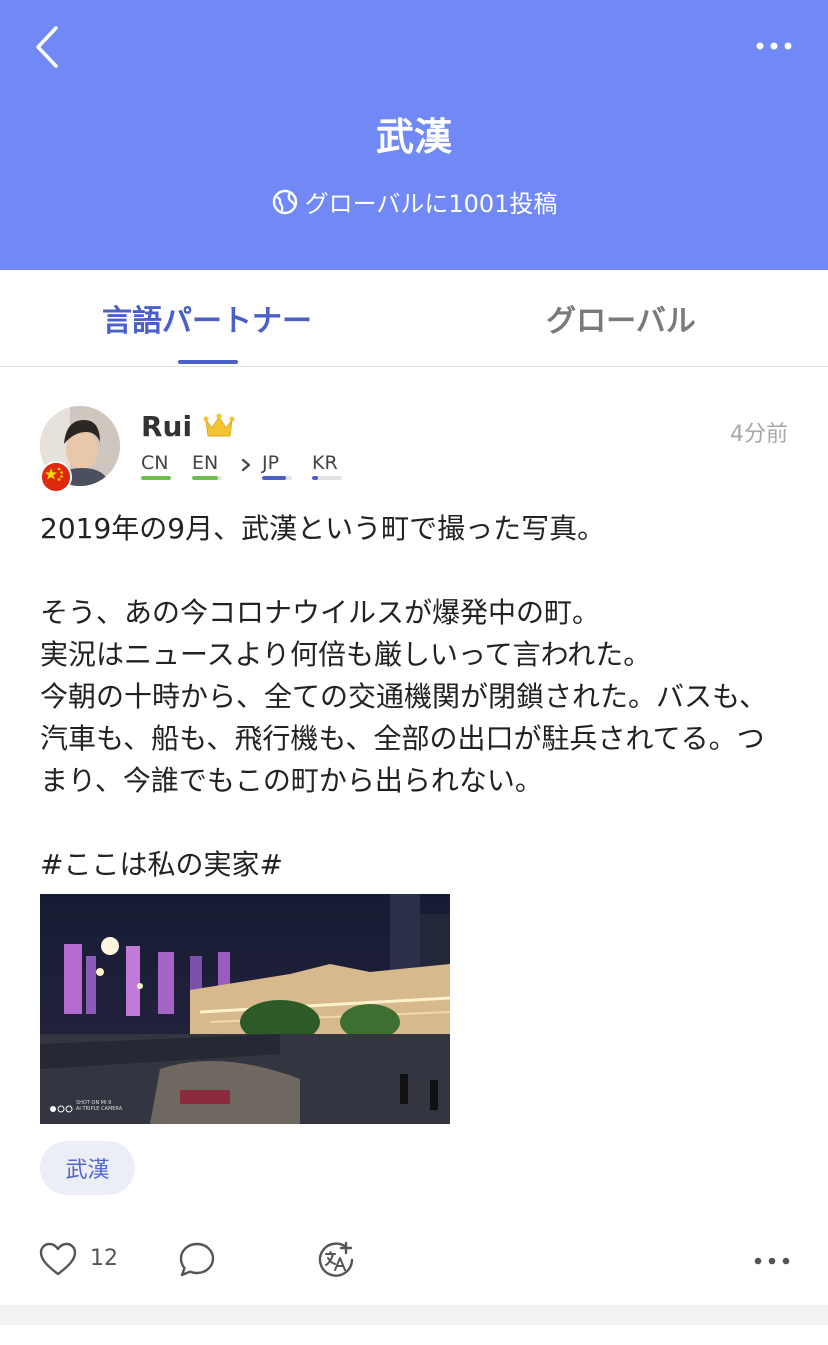  Describe the element at coordinates (271, 463) in the screenshot. I see `language-code: JP` at that location.